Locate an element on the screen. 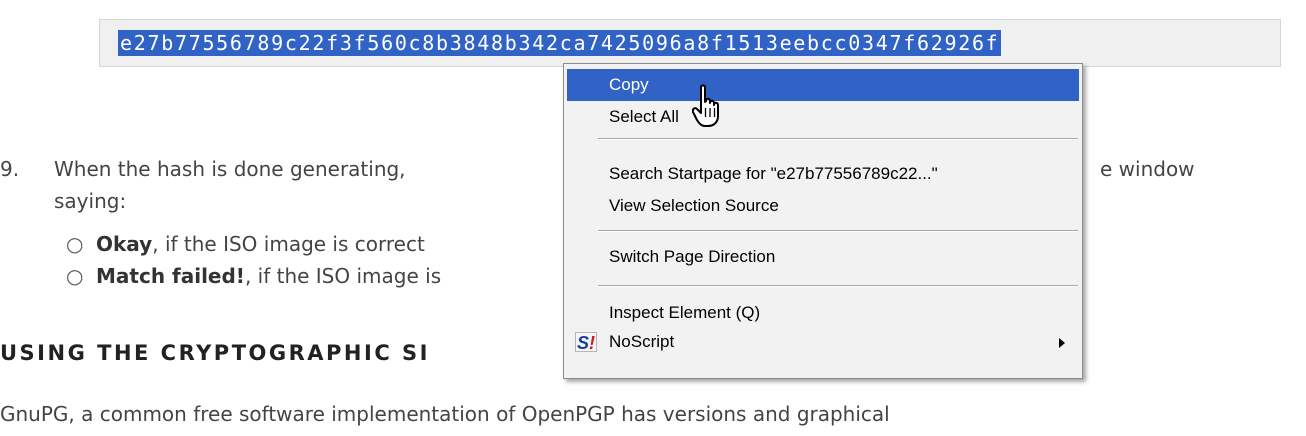 This screenshot has width=1306, height=436. menu-item-select-all: Select All is located at coordinates (823, 117).